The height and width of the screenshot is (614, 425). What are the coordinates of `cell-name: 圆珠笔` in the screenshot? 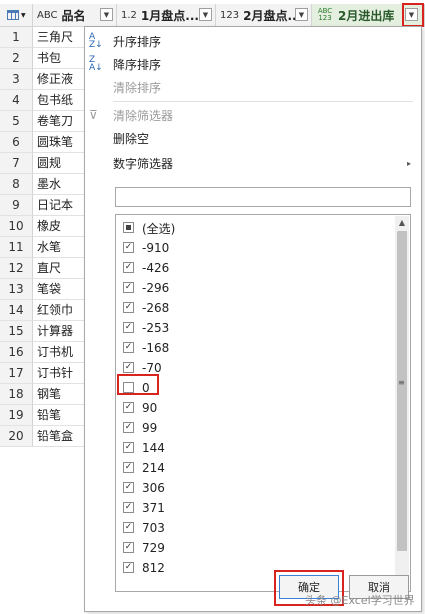 It's located at (58, 142).